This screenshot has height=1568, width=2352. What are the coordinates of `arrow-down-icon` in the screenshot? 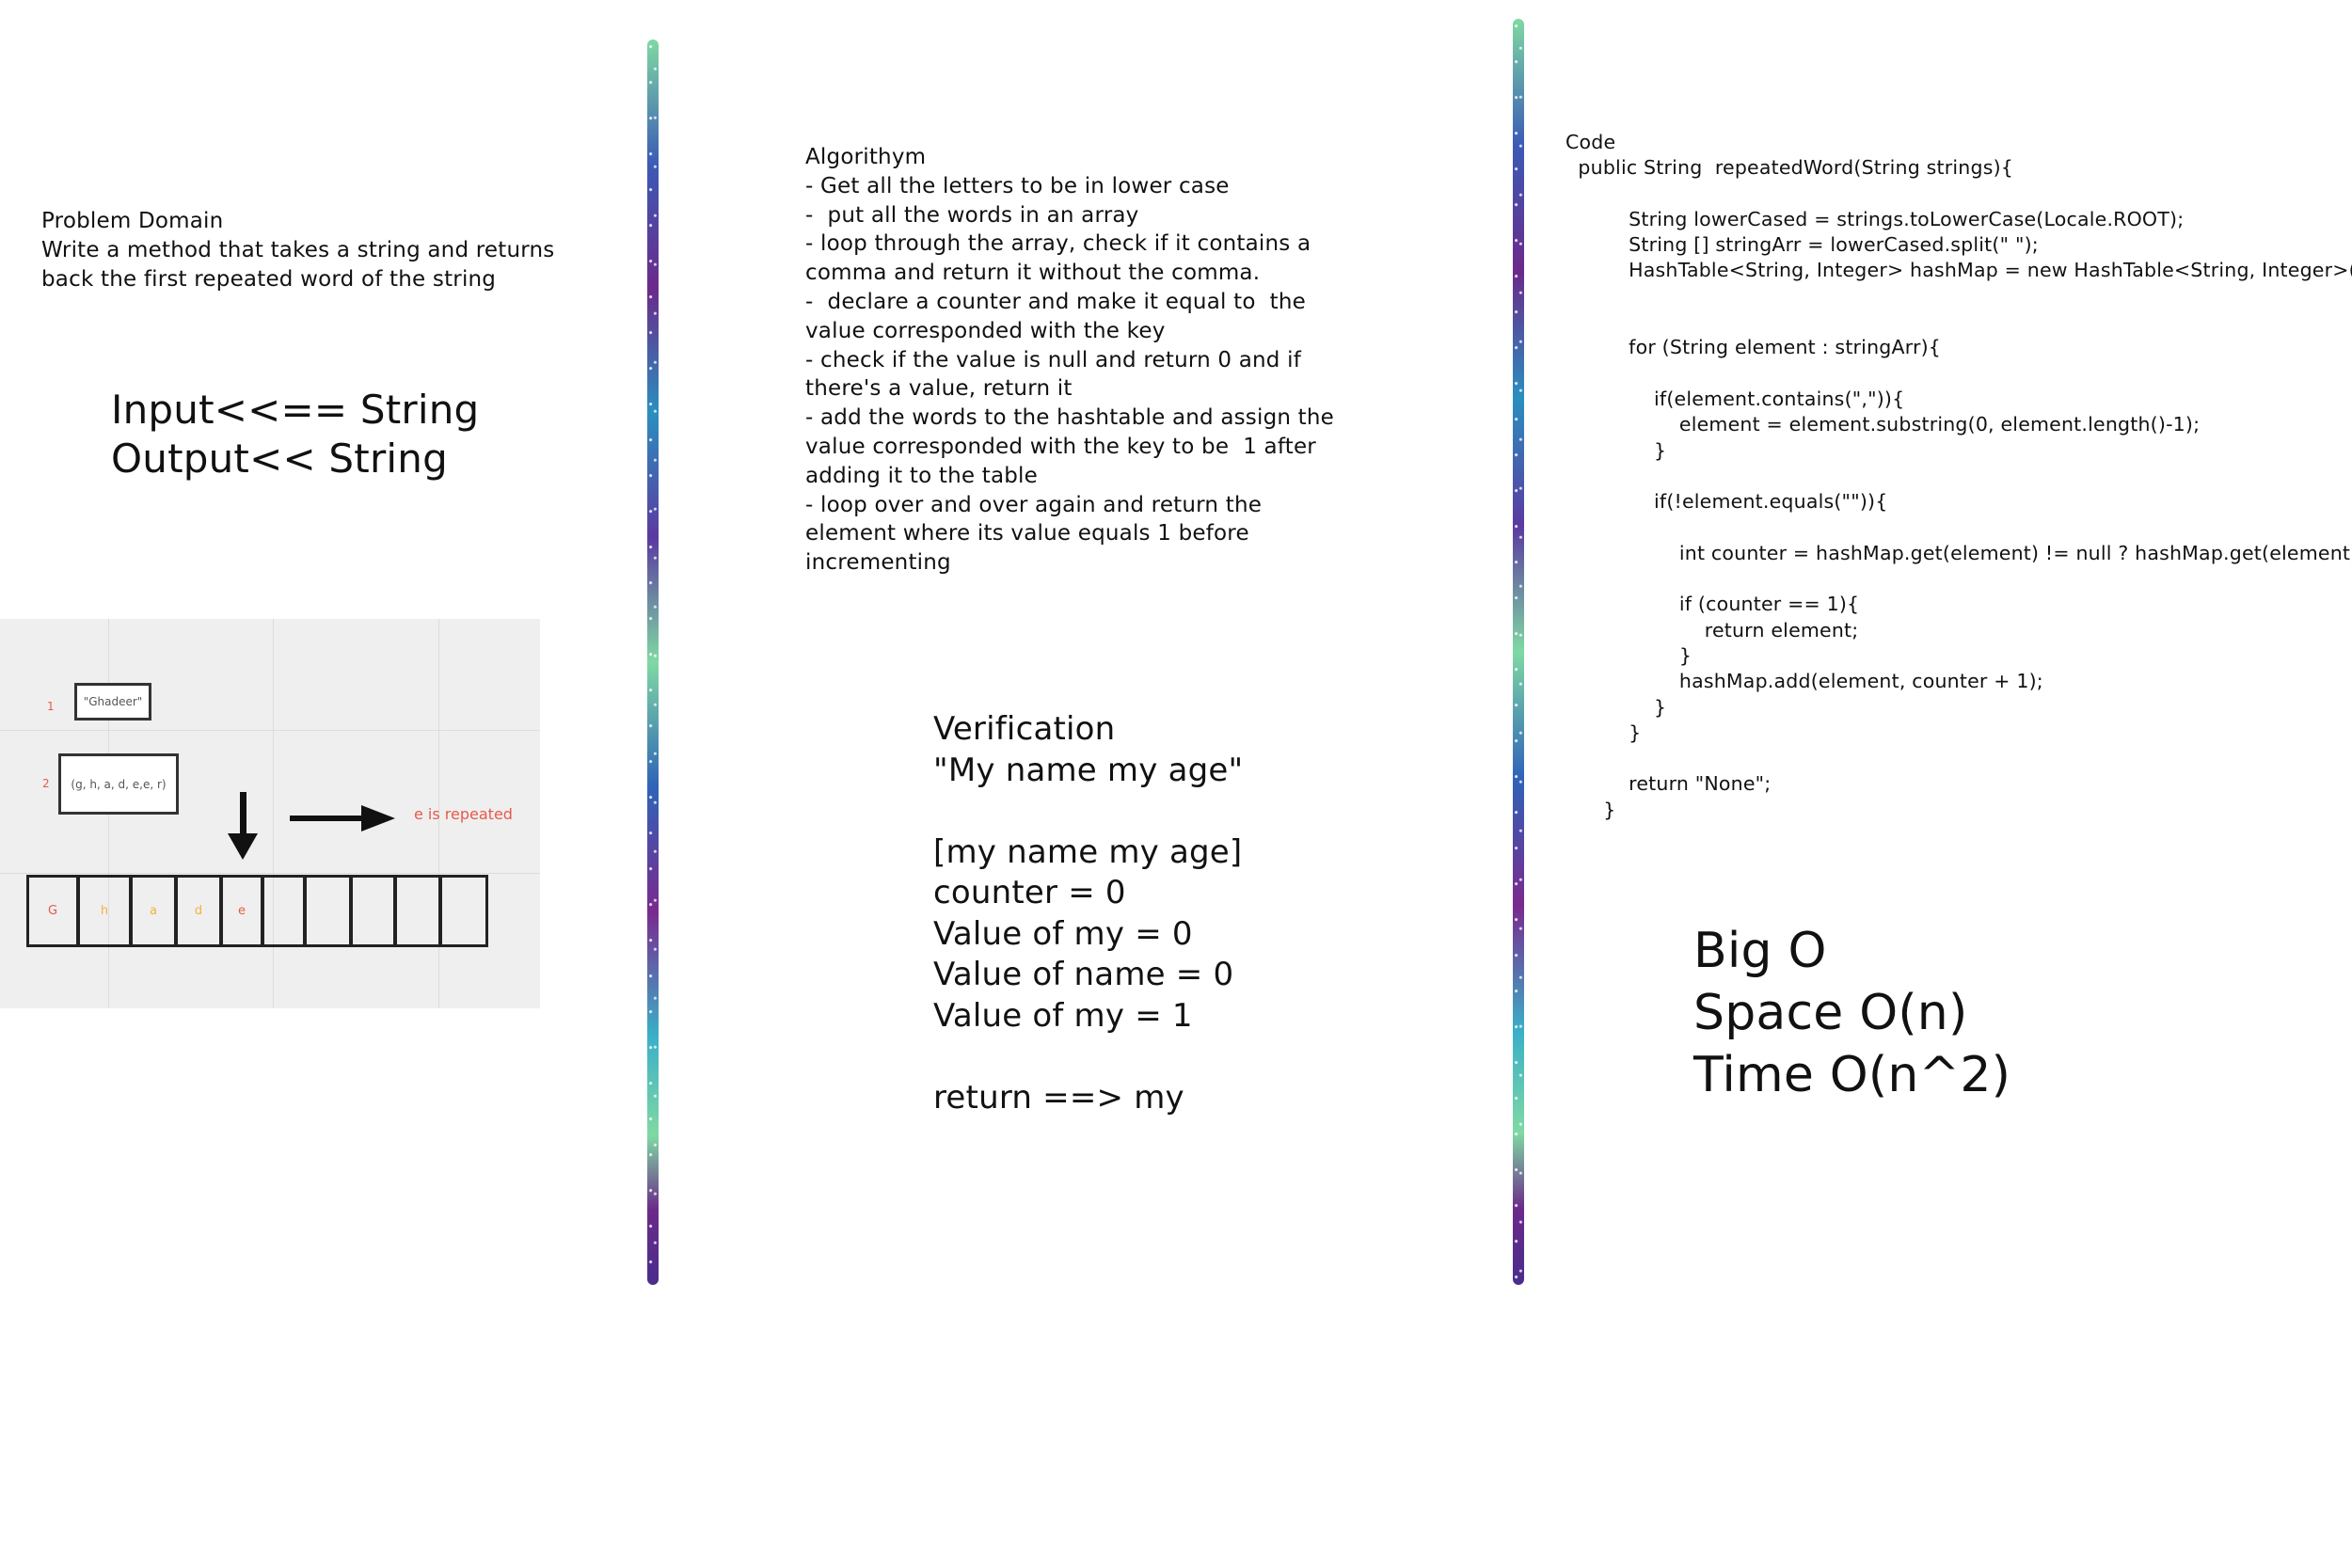 It's located at (243, 826).